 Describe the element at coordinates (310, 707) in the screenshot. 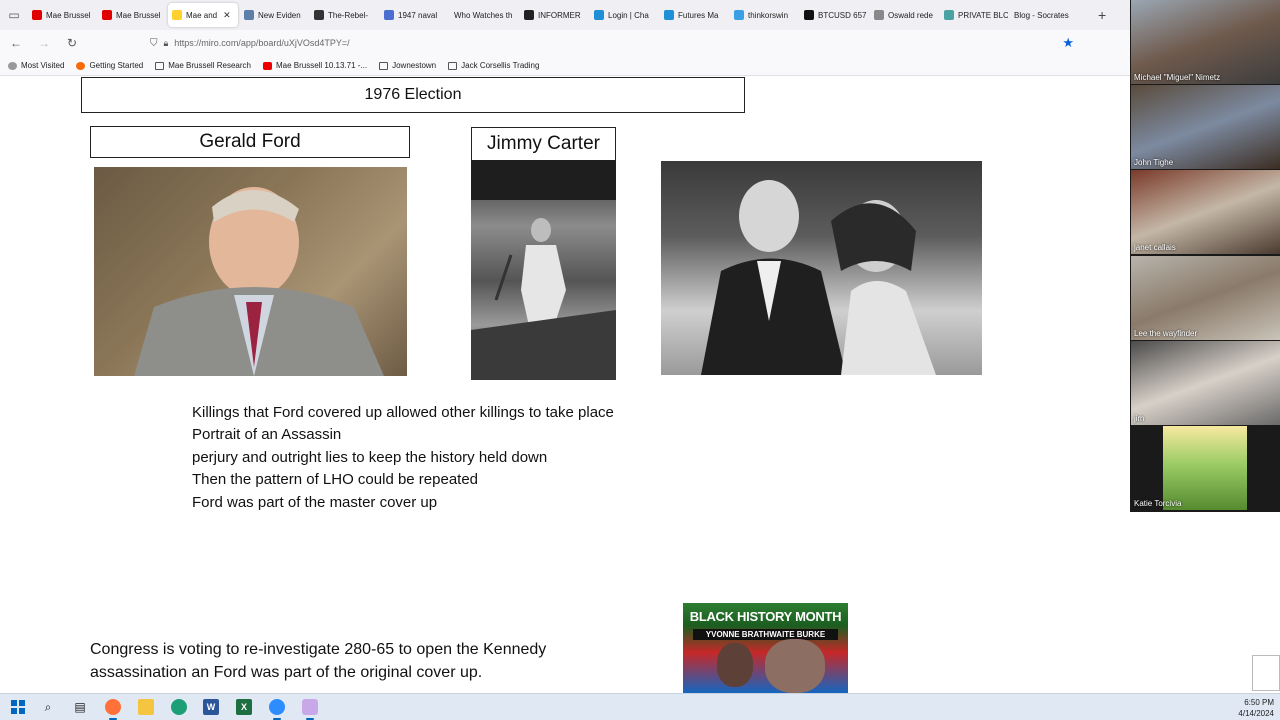

I see `snipping-tool-icon` at that location.